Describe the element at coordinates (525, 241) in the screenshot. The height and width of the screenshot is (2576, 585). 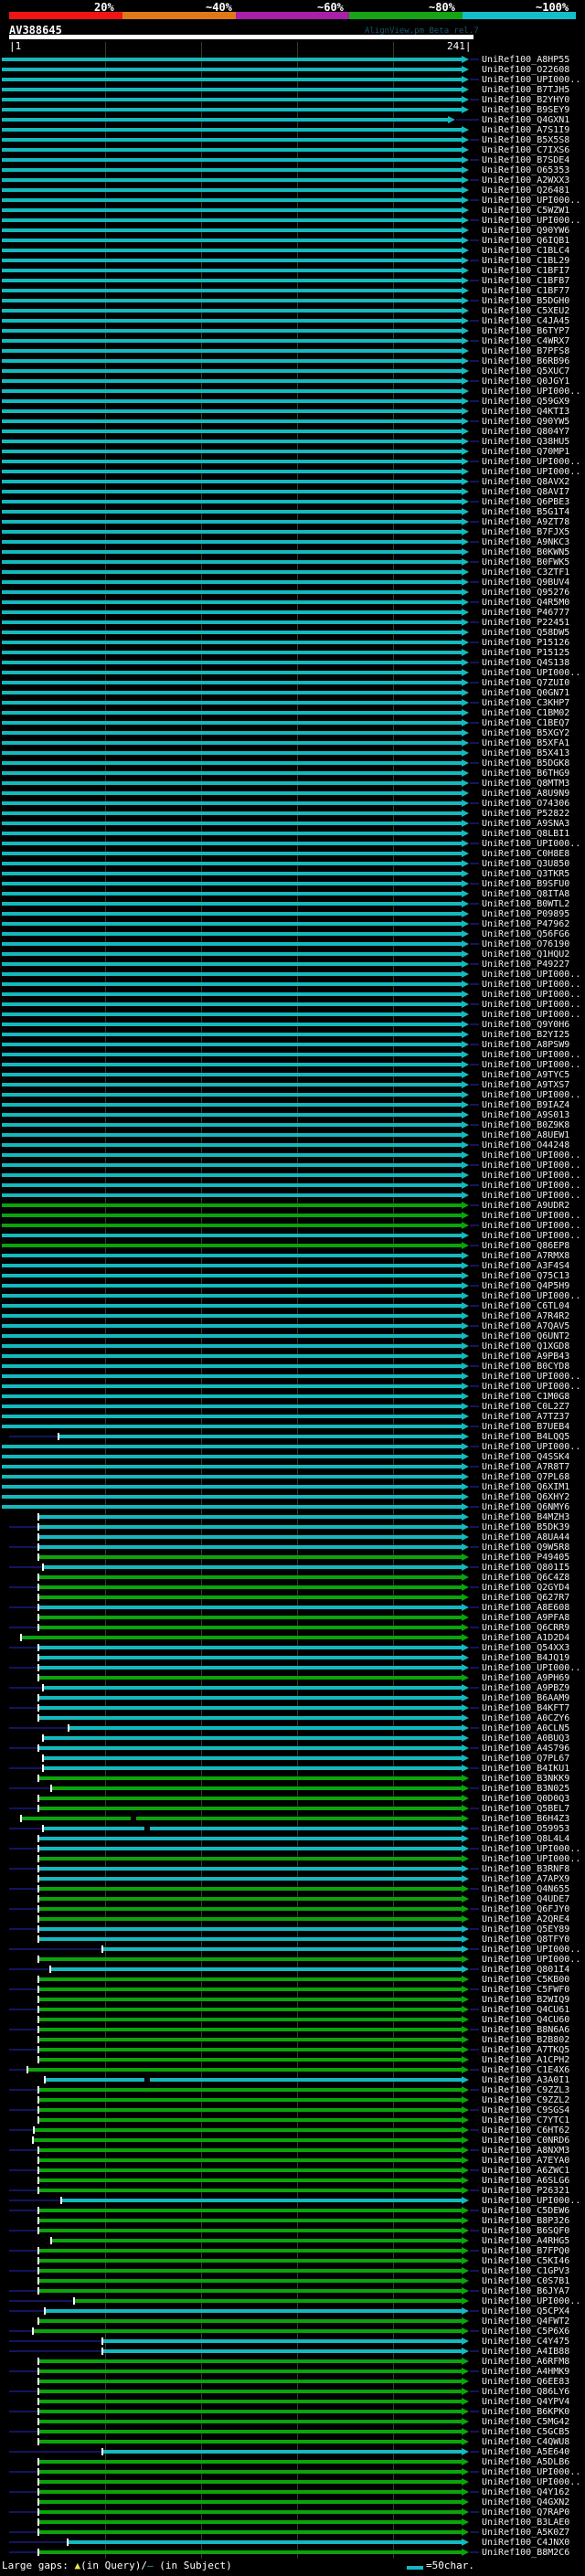
I see `subject-label: UniRef100_Q6IQB1` at that location.